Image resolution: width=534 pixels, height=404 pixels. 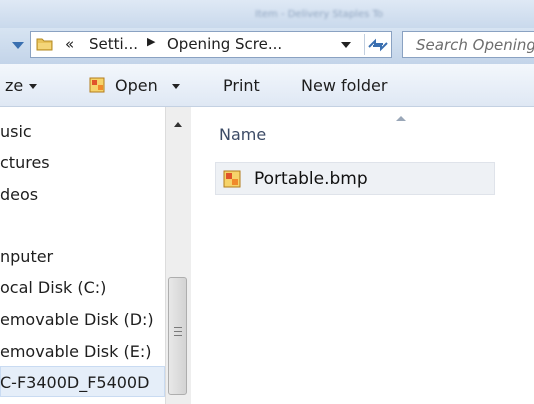 I want to click on print-button: Print, so click(x=241, y=85).